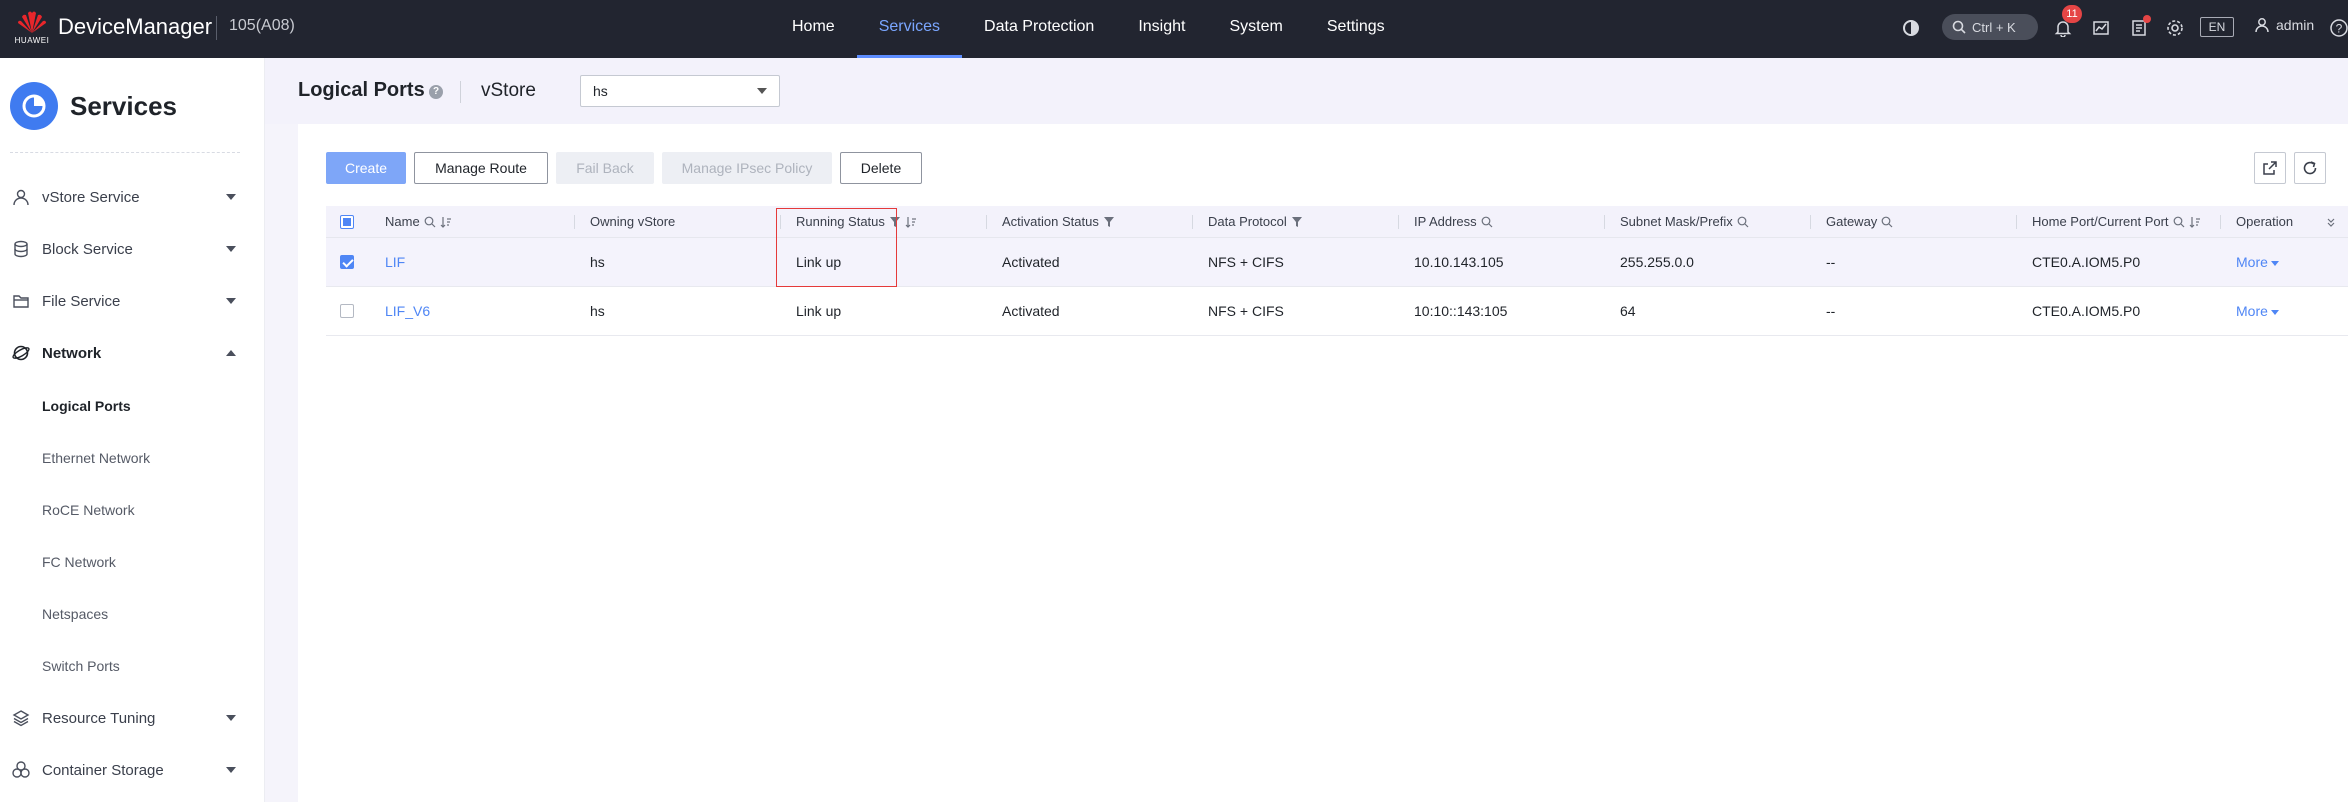  What do you see at coordinates (2116, 221) in the screenshot?
I see `column-home-port: Home Port/Current Port` at bounding box center [2116, 221].